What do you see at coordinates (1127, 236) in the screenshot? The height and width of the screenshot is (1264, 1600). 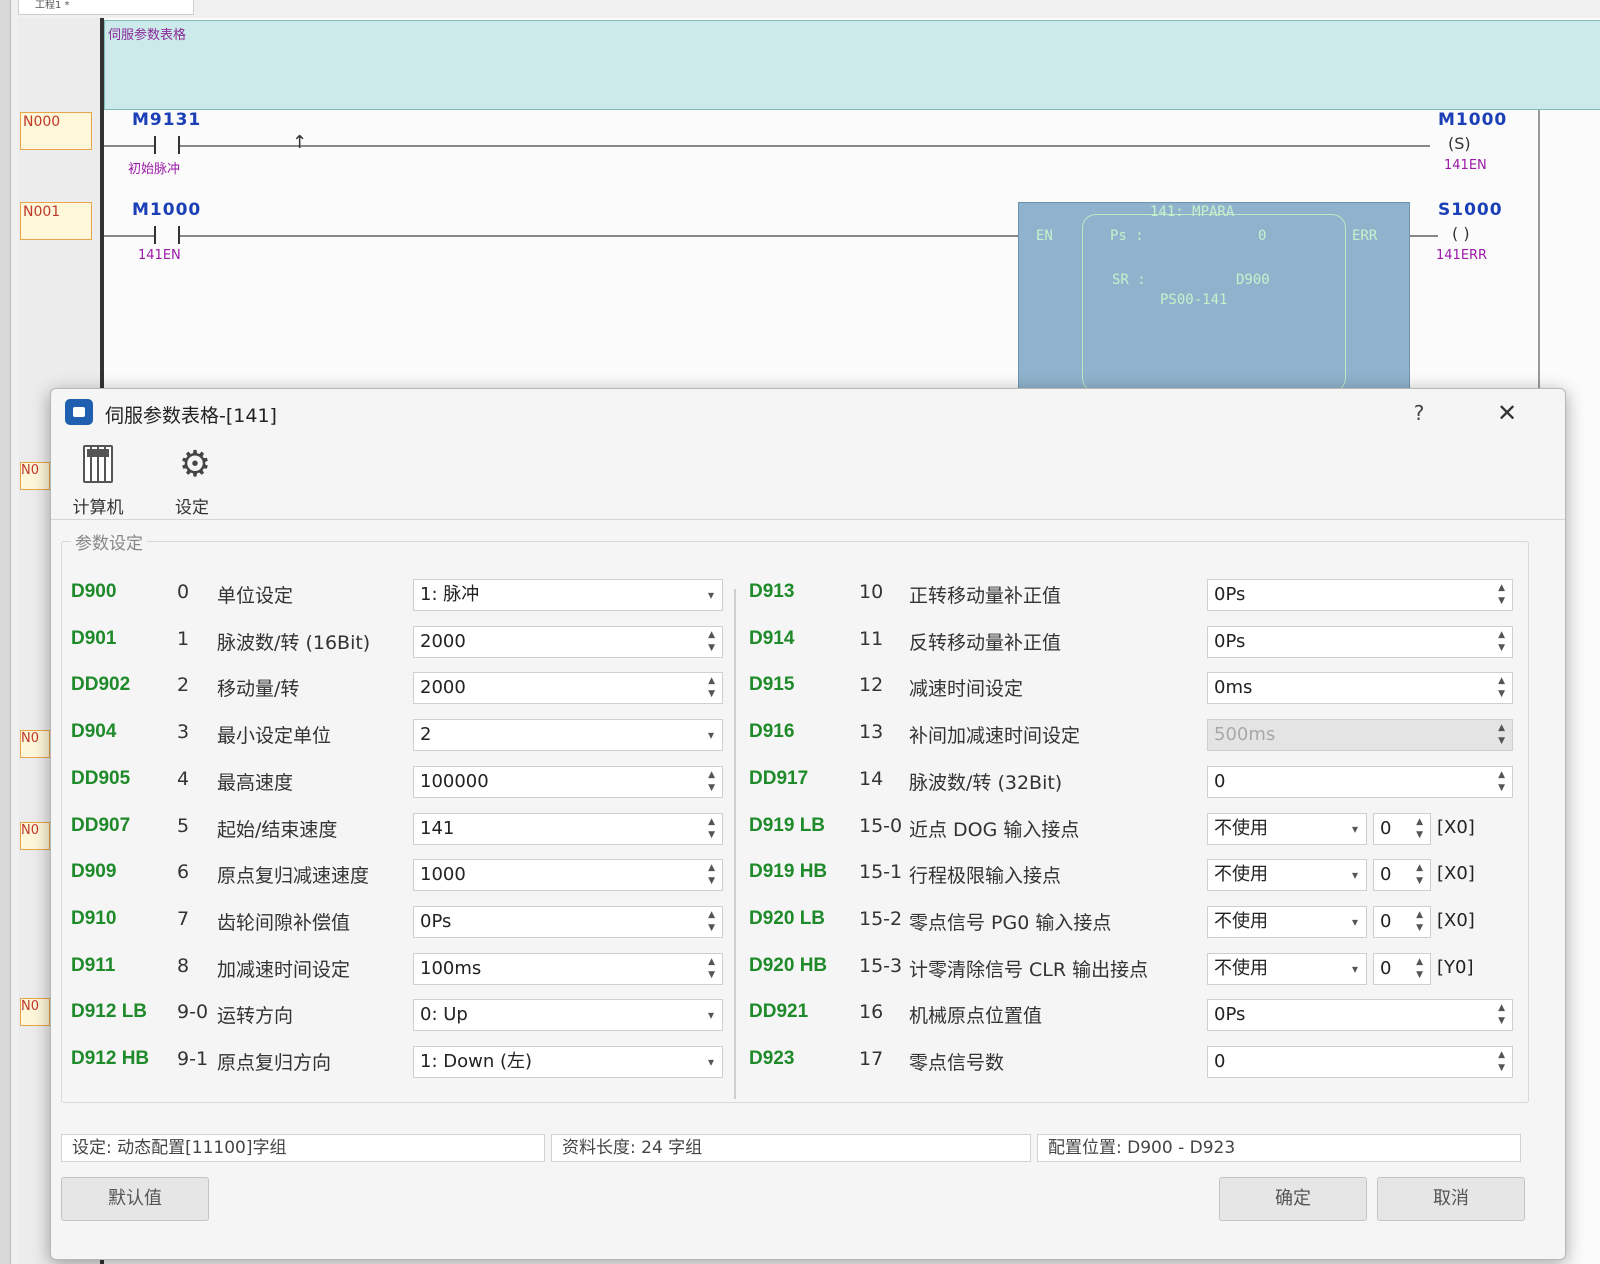 I see `function-block-ps-label: Ps :` at bounding box center [1127, 236].